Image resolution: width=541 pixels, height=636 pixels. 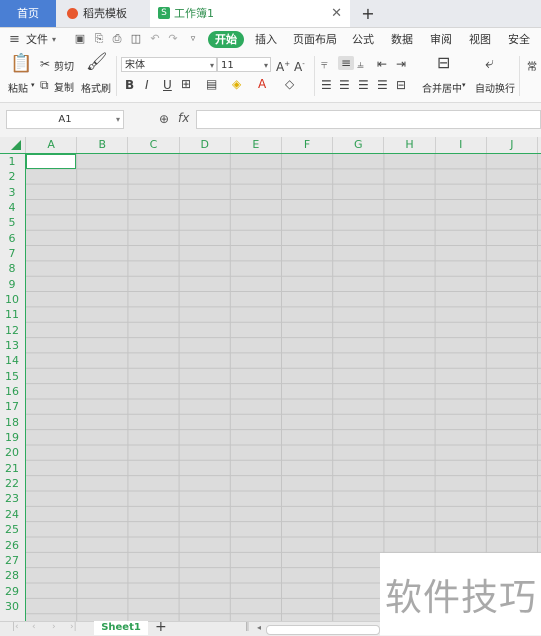 What do you see at coordinates (129, 85) in the screenshot?
I see `bold-button: B` at bounding box center [129, 85].